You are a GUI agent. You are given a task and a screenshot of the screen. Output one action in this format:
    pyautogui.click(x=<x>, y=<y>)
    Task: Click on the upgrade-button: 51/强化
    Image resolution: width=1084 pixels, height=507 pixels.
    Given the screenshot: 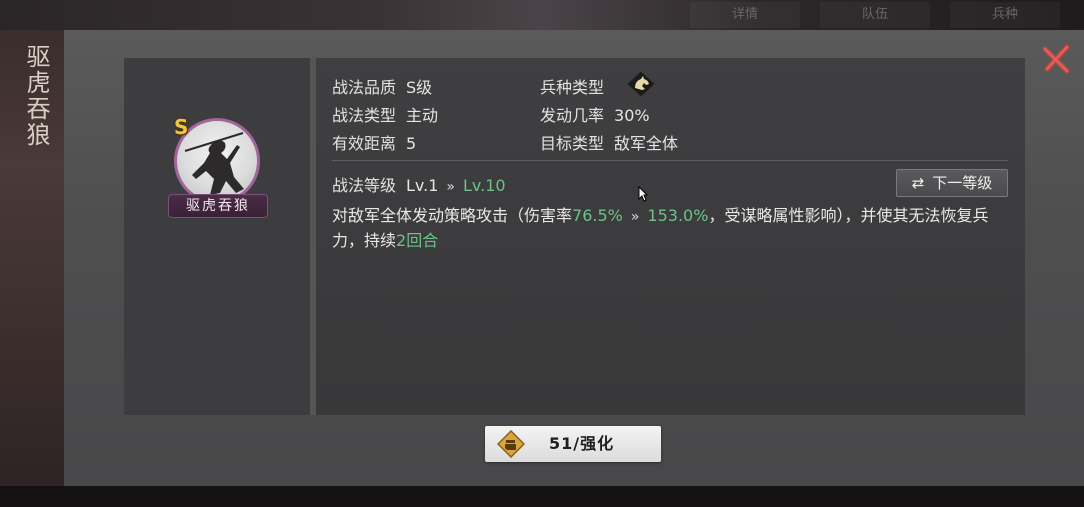 What is the action you would take?
    pyautogui.click(x=573, y=444)
    